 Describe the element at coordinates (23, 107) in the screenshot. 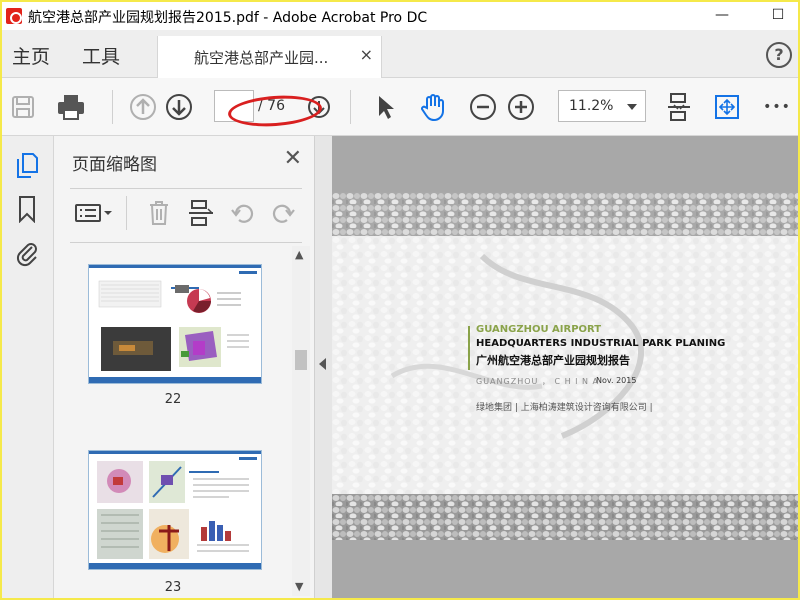

I see `save-icon` at that location.